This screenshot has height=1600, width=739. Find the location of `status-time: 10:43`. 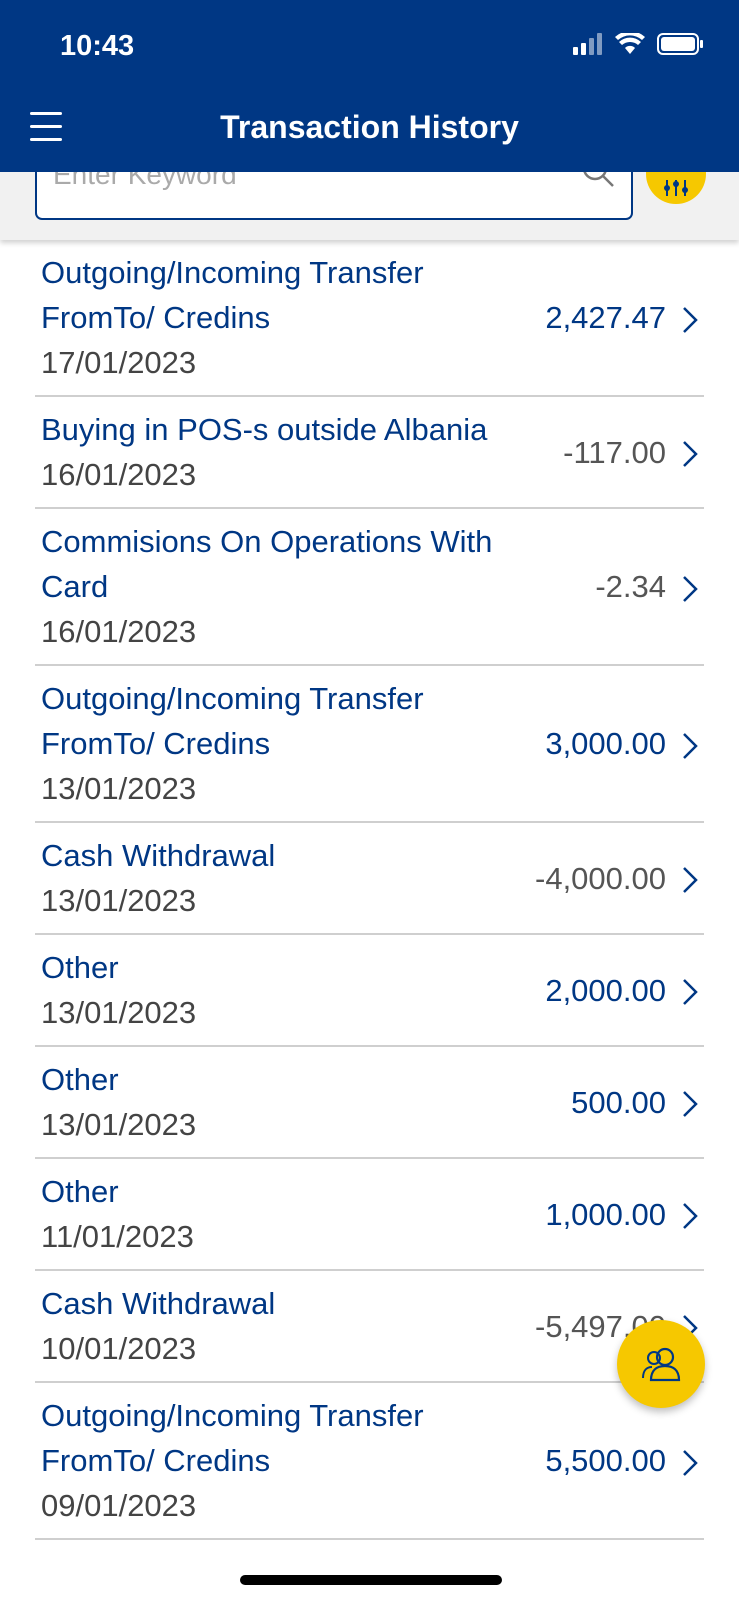

status-time: 10:43 is located at coordinates (97, 46).